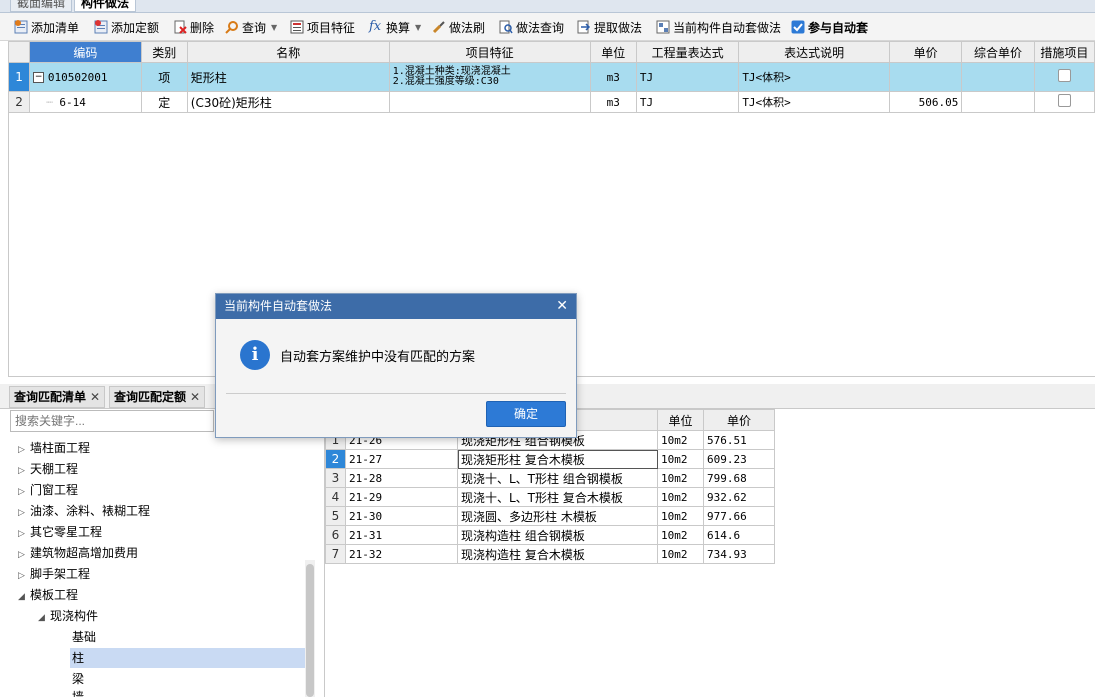 This screenshot has height=697, width=1095. What do you see at coordinates (401, 497) in the screenshot?
I see `code-cell: 21-29` at bounding box center [401, 497].